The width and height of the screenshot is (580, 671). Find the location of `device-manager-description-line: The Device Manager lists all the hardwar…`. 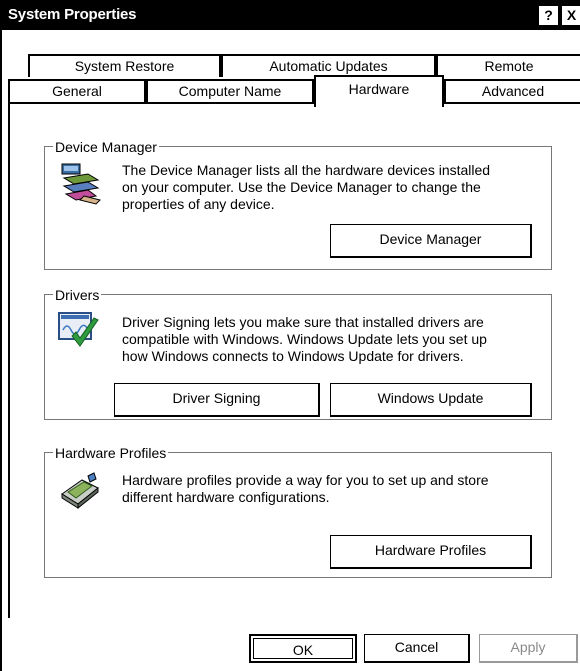

device-manager-description-line: The Device Manager lists all the hardwar… is located at coordinates (306, 170).